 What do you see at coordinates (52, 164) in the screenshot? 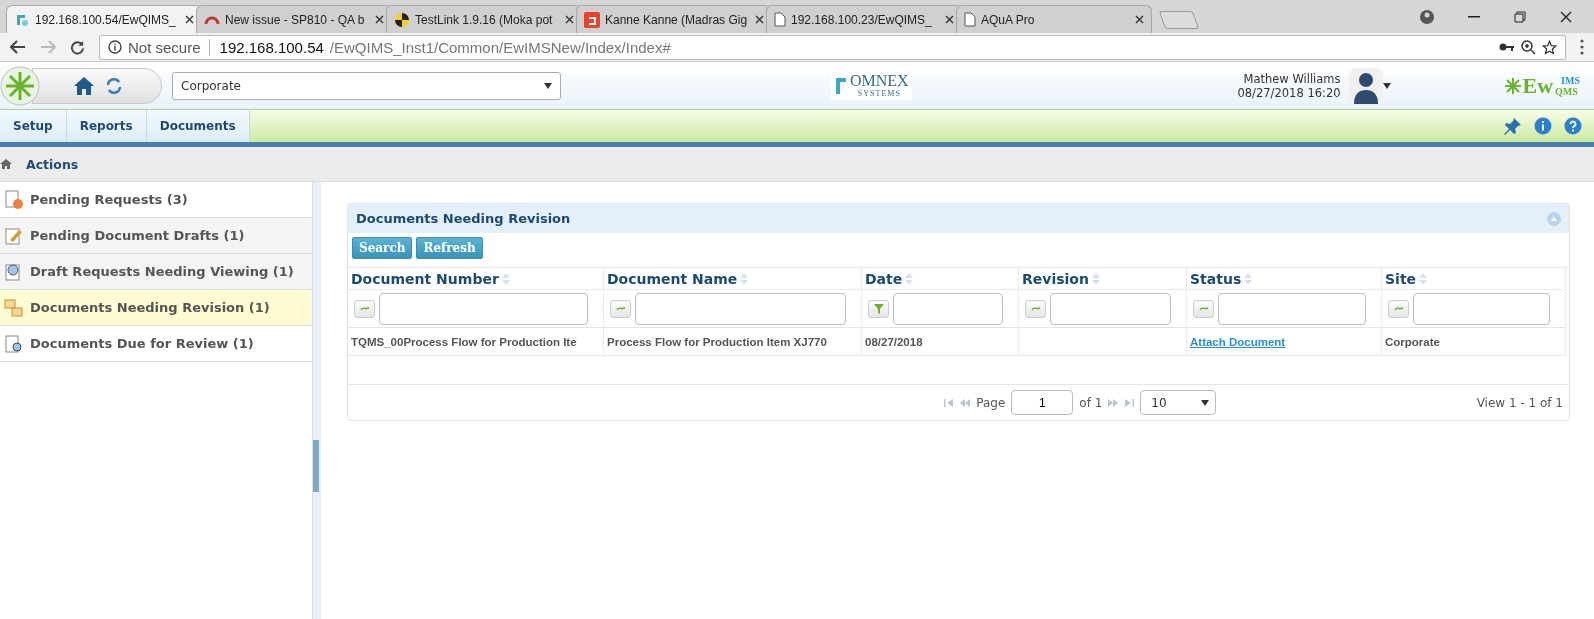
I see `breadcrumb-item: Actions` at bounding box center [52, 164].